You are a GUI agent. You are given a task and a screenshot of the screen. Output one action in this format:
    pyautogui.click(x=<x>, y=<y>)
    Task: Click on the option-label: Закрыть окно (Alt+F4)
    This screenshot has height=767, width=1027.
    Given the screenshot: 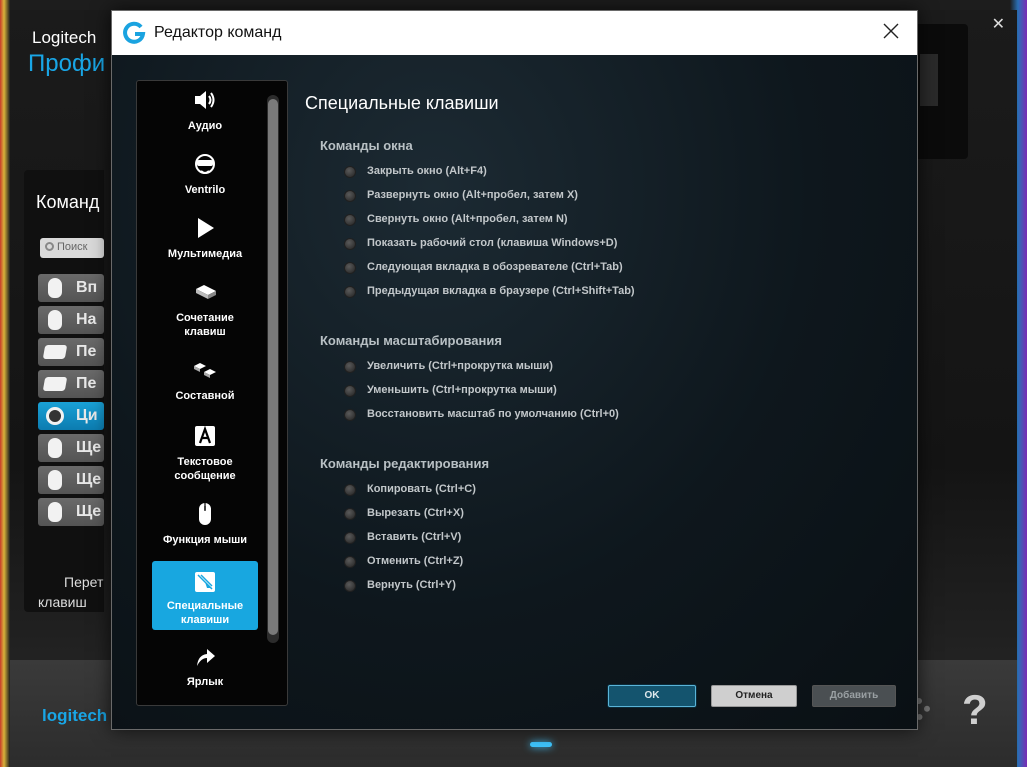 What is the action you would take?
    pyautogui.click(x=427, y=171)
    